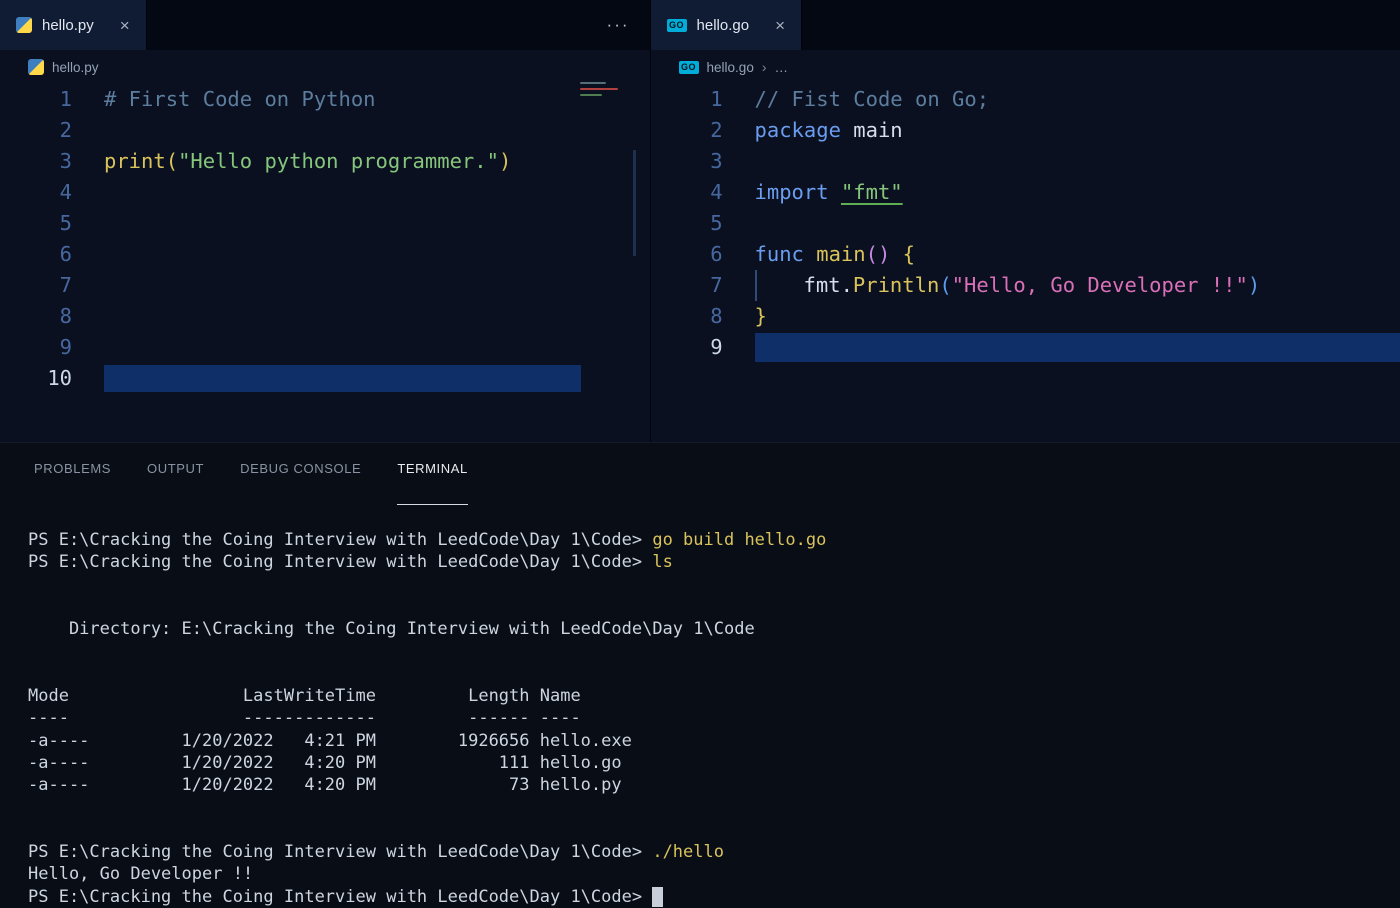 This screenshot has height=908, width=1400. I want to click on code-token: main, so click(841, 254).